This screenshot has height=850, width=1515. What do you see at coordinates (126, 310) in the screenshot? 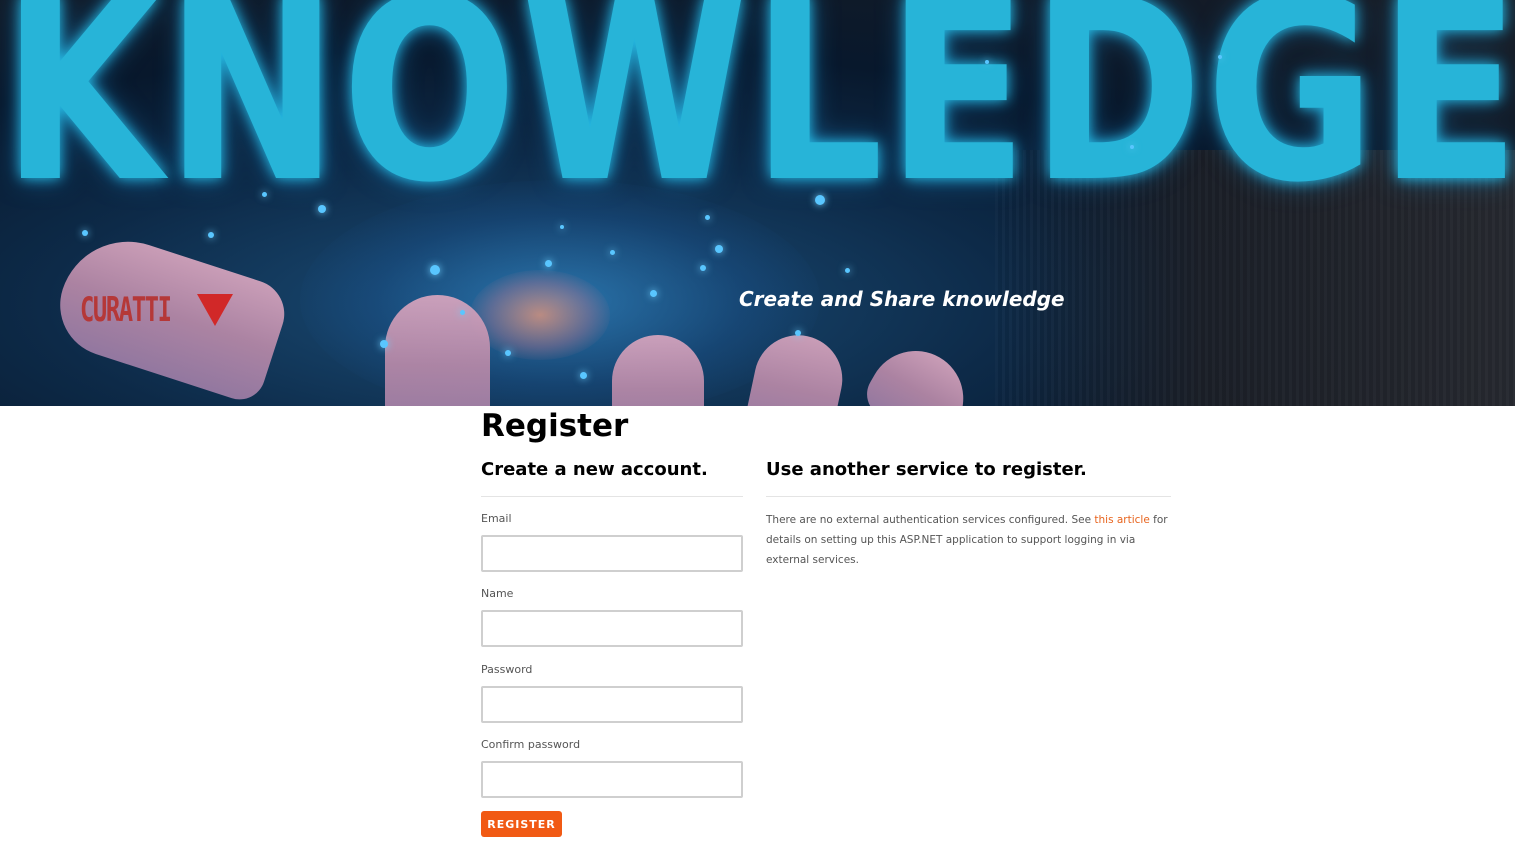
I see `logo-text: CURATTI` at bounding box center [126, 310].